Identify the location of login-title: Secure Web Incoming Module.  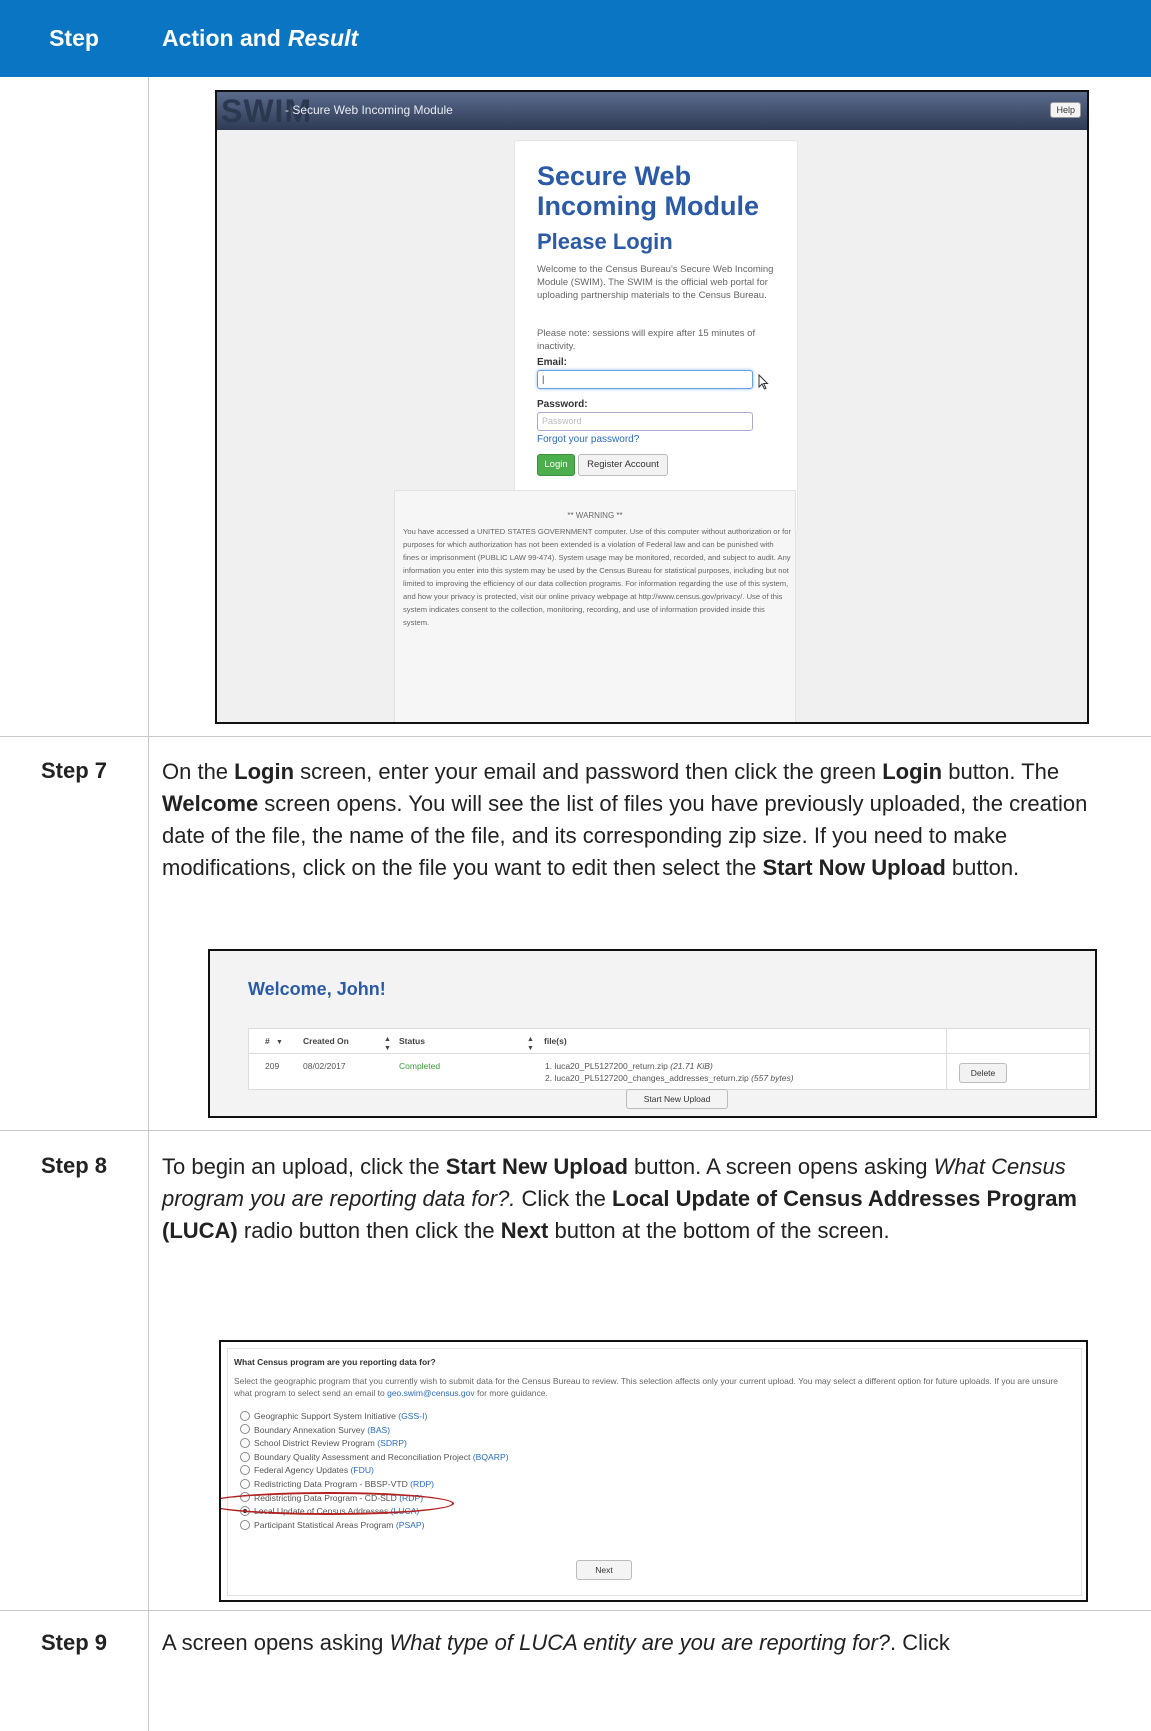
(648, 191).